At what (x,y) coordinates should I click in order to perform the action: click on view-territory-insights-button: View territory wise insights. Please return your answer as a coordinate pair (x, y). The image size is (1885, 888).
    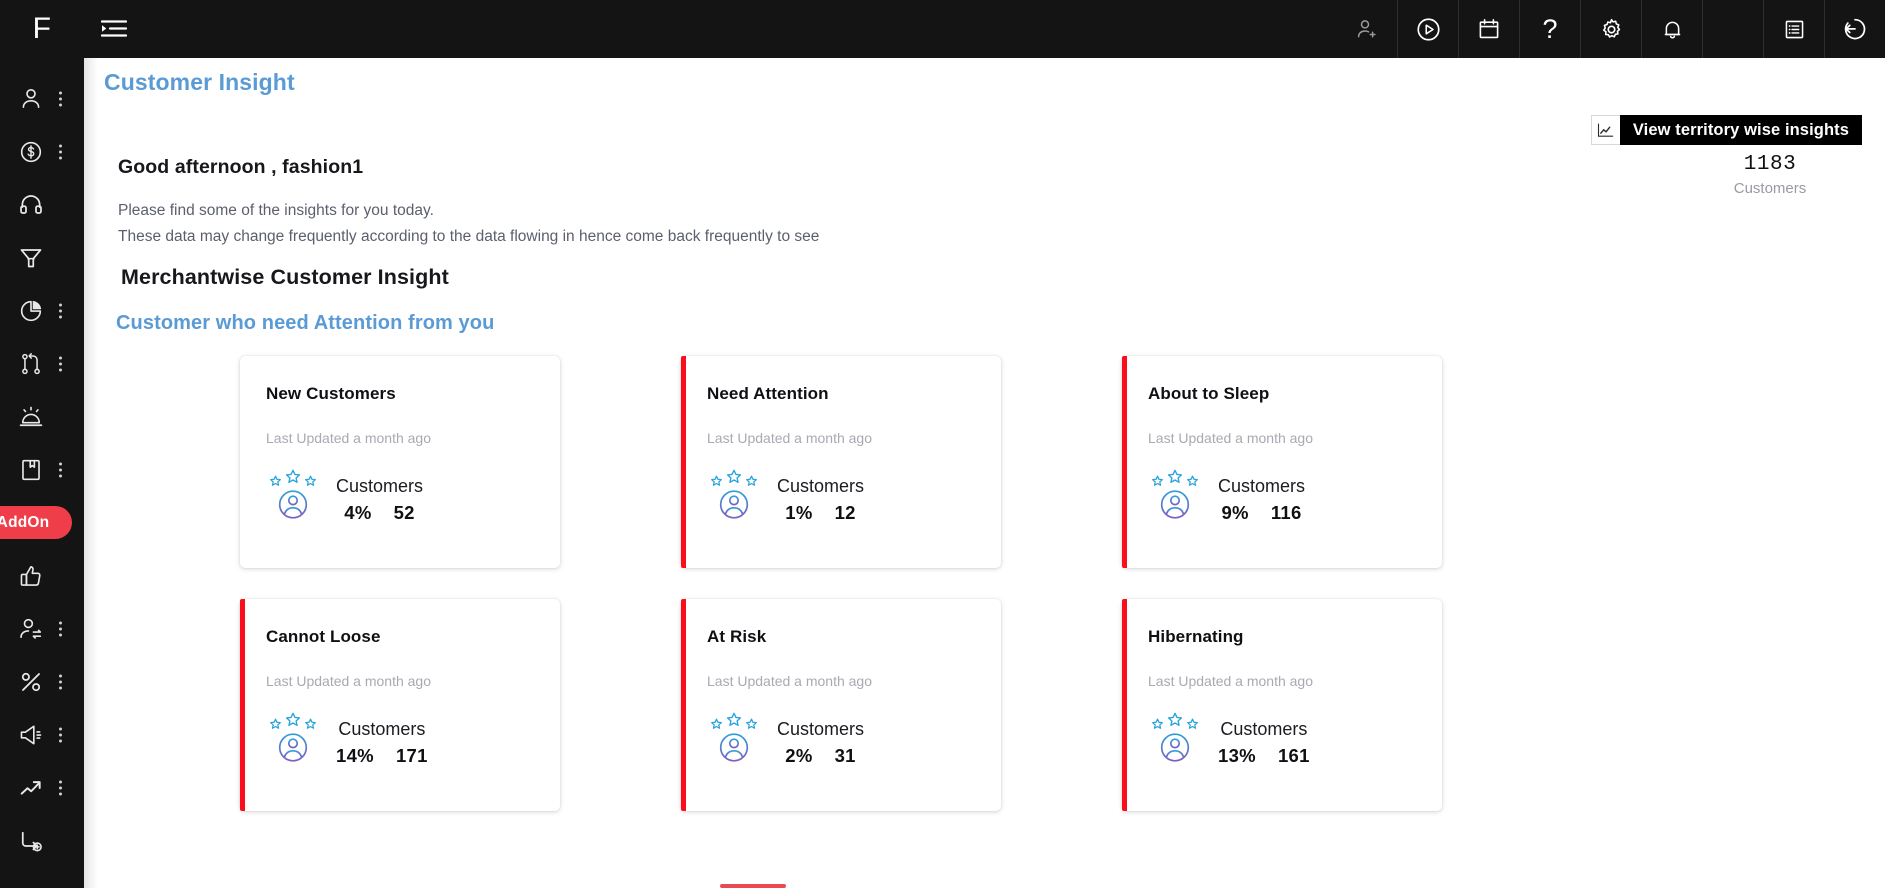
    Looking at the image, I should click on (1740, 130).